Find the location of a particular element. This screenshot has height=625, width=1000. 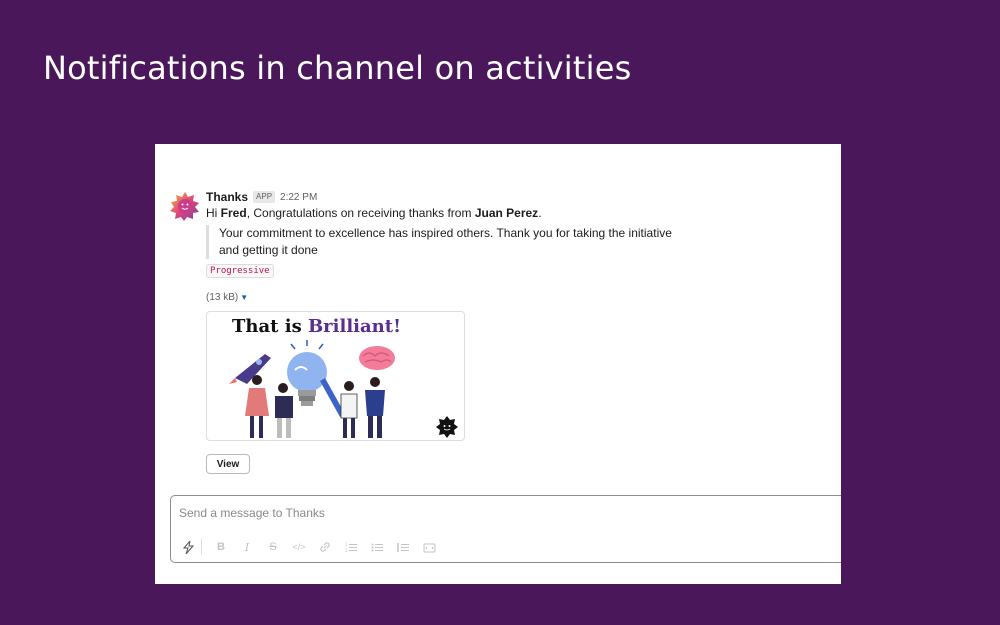

bold-icon: B is located at coordinates (221, 547).